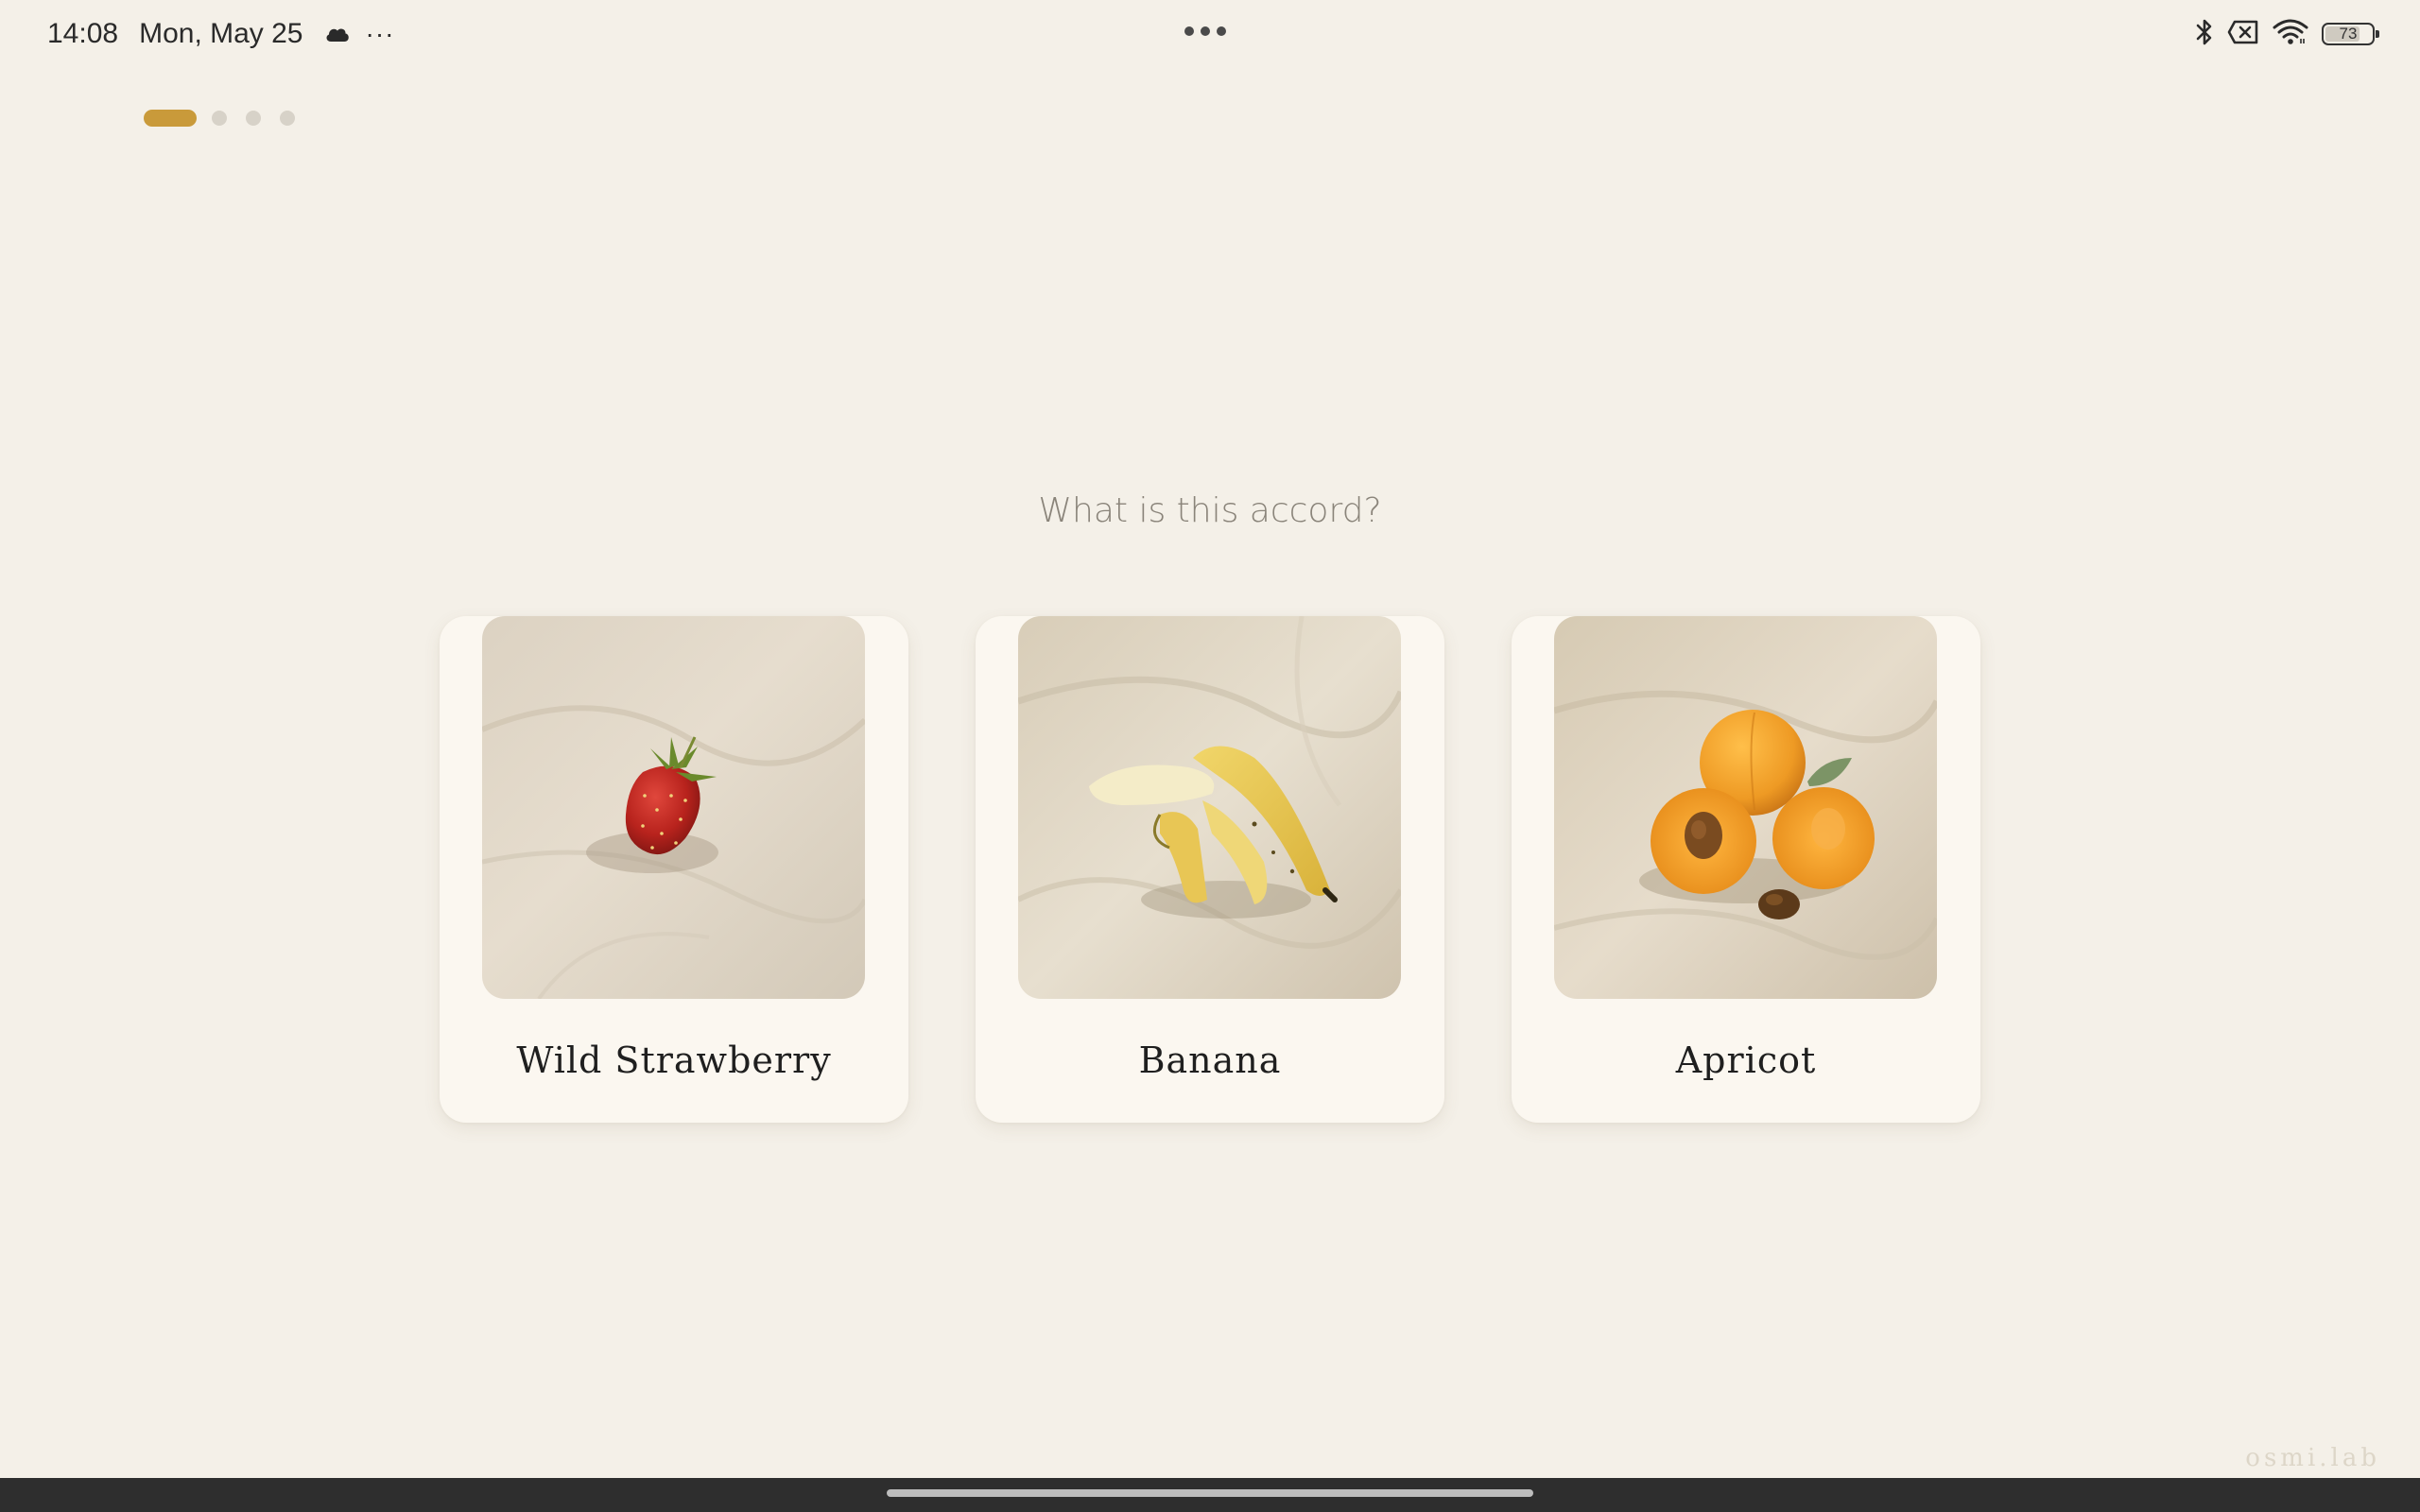 The width and height of the screenshot is (2420, 1512). I want to click on clock: 14:08, so click(83, 33).